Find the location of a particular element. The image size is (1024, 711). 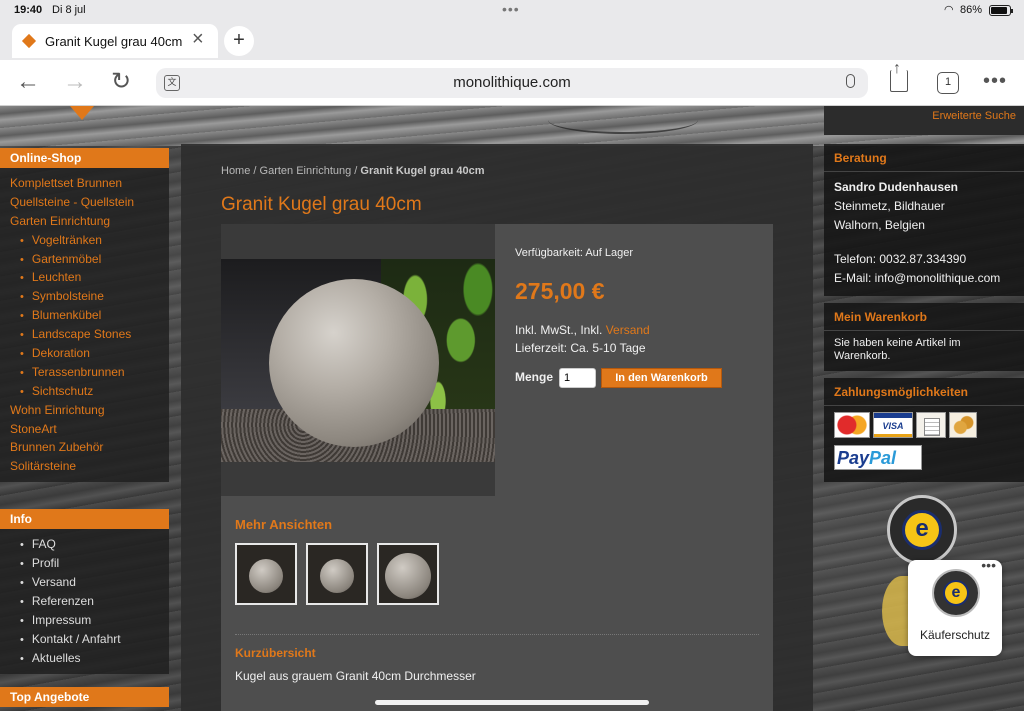

menu-item: Solitärsteine is located at coordinates (84, 466).